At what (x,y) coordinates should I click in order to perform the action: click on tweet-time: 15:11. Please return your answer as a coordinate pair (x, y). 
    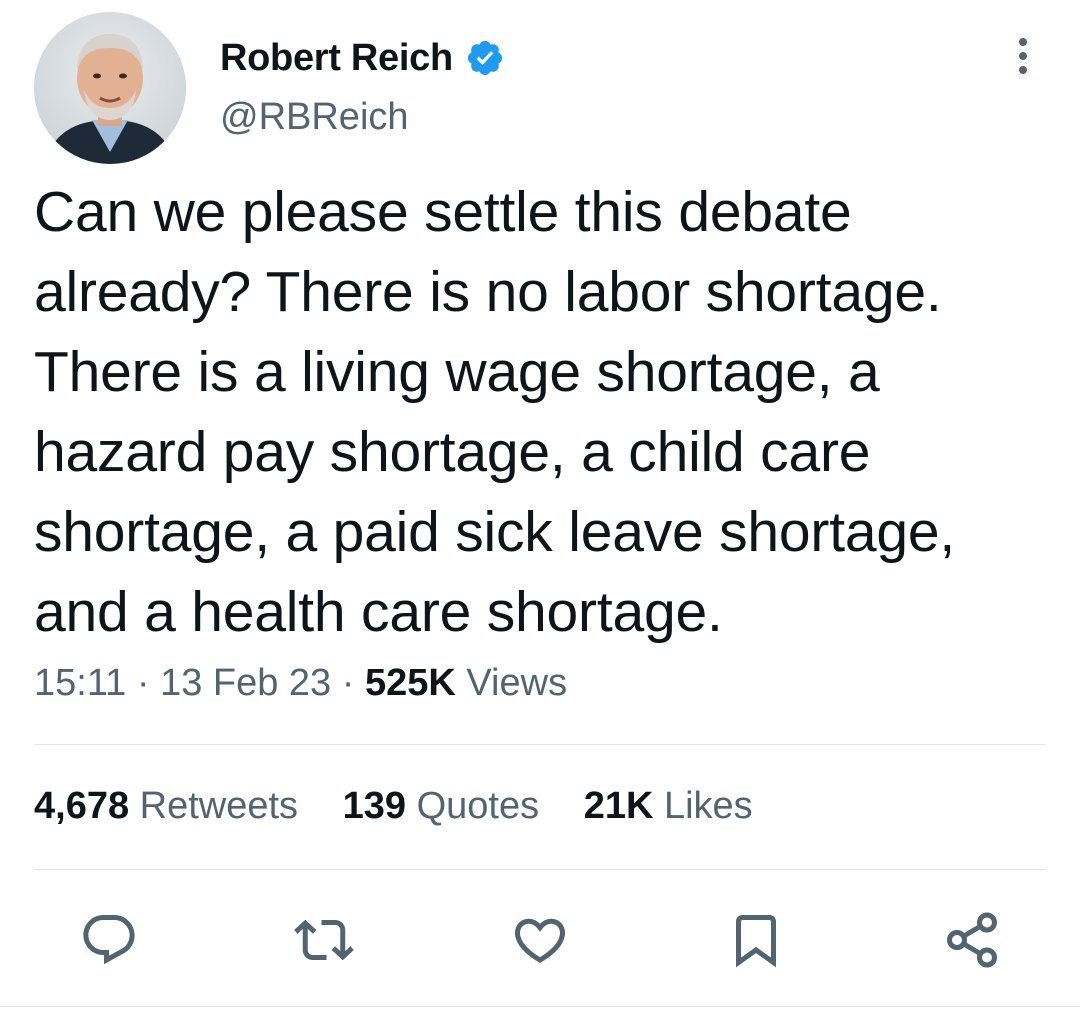
    Looking at the image, I should click on (80, 683).